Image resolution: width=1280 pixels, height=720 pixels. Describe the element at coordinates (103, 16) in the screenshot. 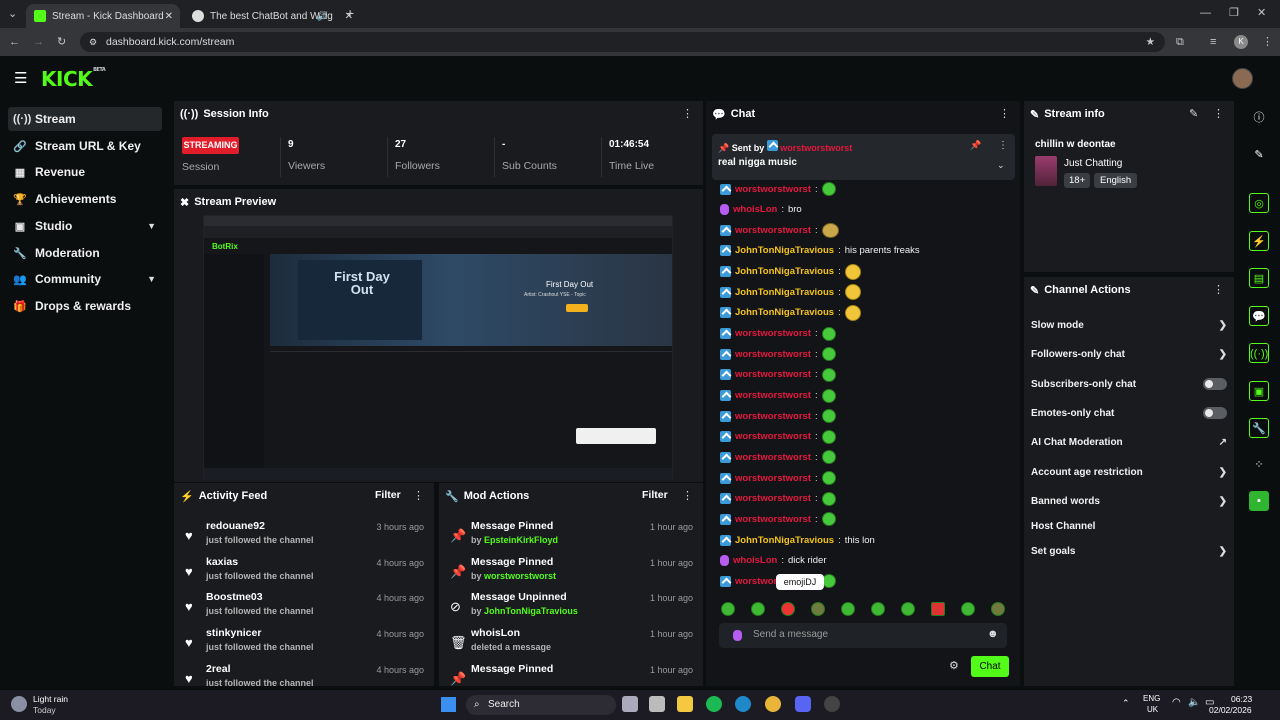

I see `tab-kick-dashboard: Stream - Kick Dashboard ✕` at that location.